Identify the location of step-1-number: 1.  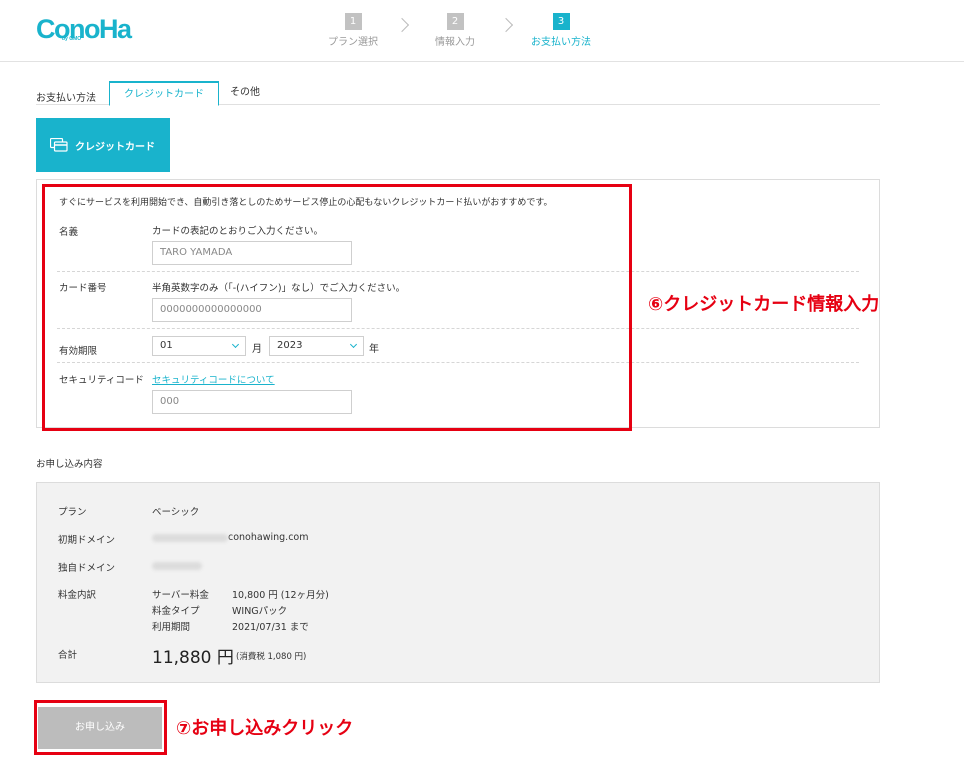
(353, 21).